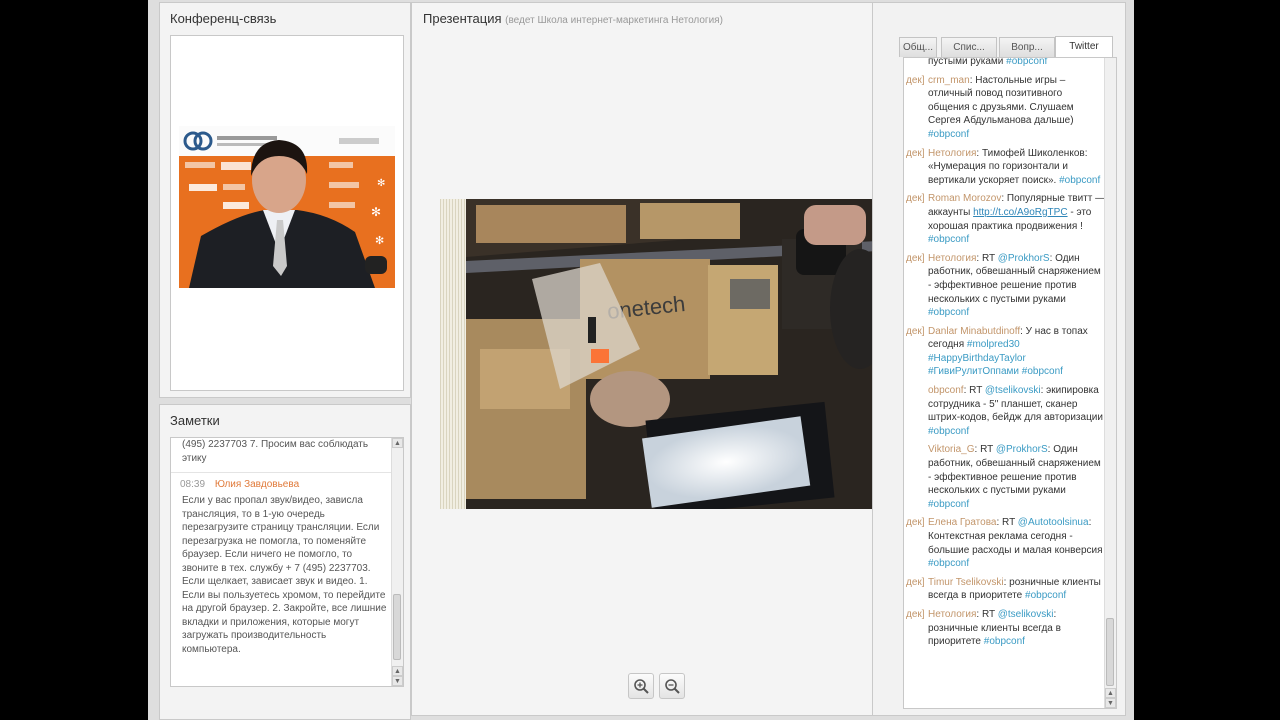  Describe the element at coordinates (967, 62) in the screenshot. I see `tweet-text: пустыми руками` at that location.